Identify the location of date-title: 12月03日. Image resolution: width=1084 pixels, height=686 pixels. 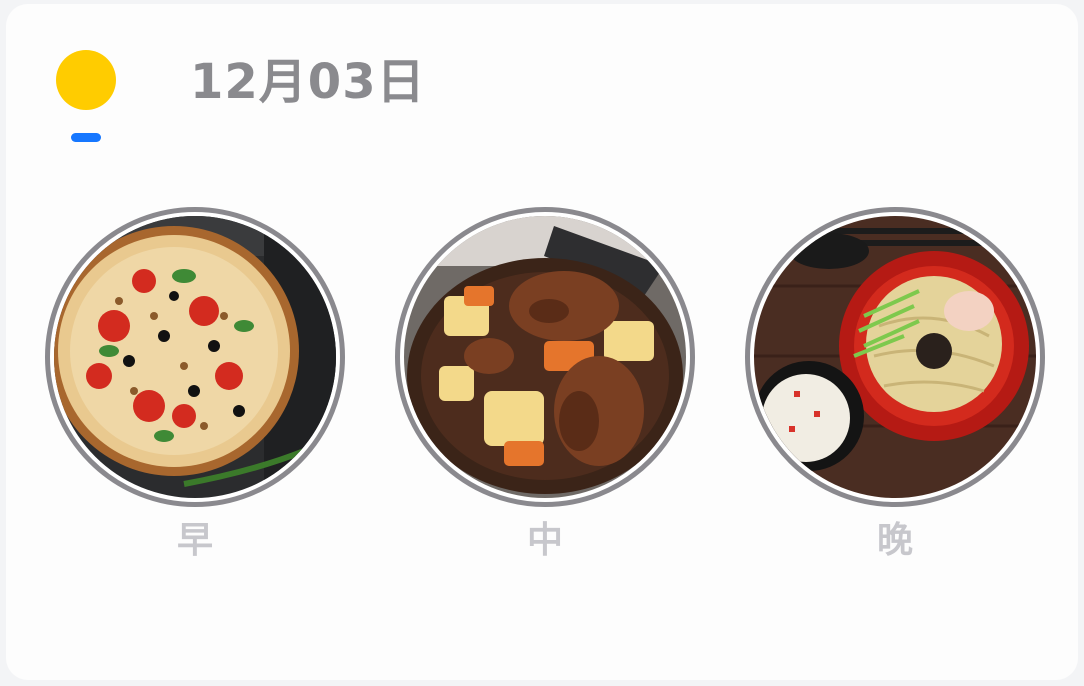
(308, 82).